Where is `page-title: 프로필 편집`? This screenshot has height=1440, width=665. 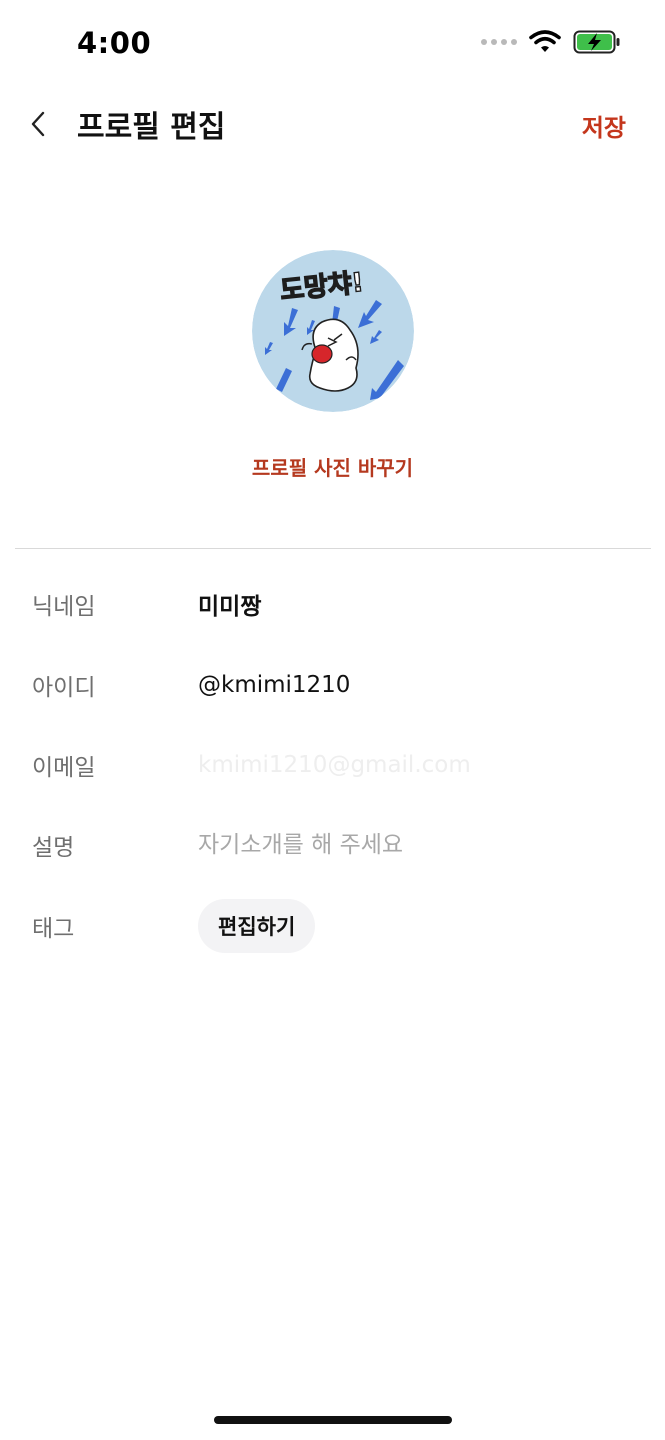 page-title: 프로필 편집 is located at coordinates (151, 127).